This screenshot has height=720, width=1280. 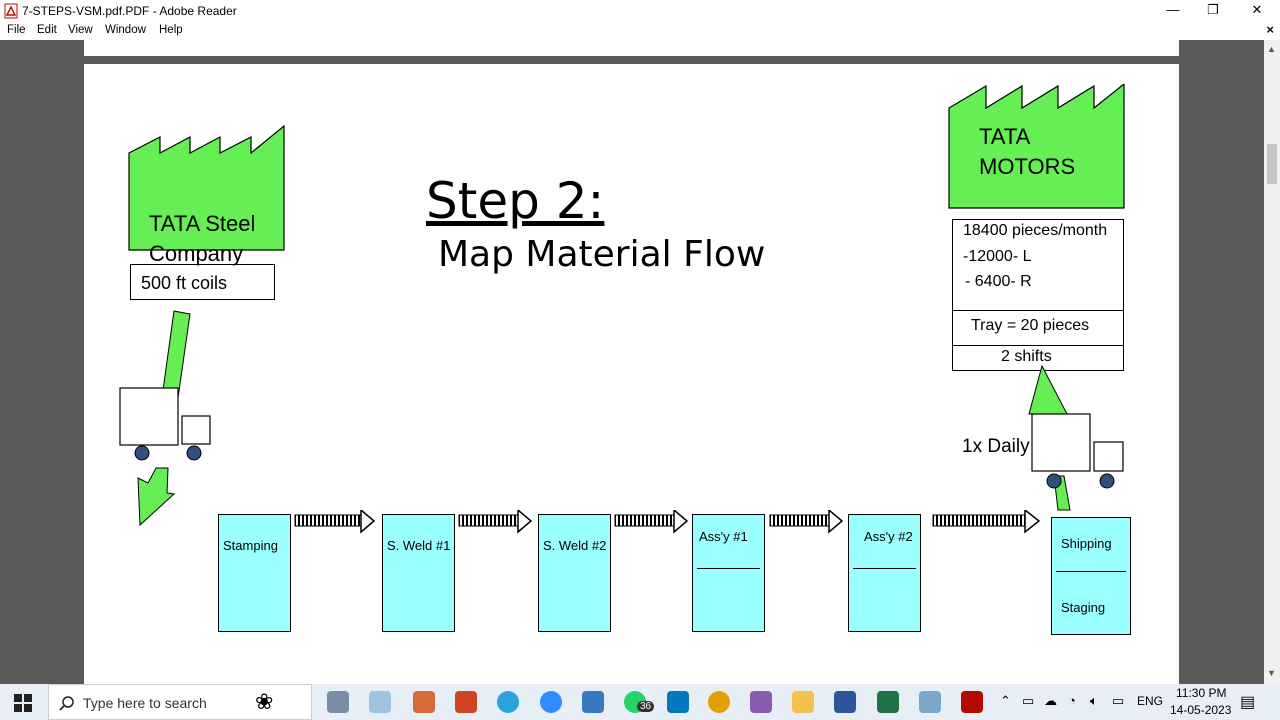 What do you see at coordinates (761, 702) in the screenshot?
I see `clipchamp-icon` at bounding box center [761, 702].